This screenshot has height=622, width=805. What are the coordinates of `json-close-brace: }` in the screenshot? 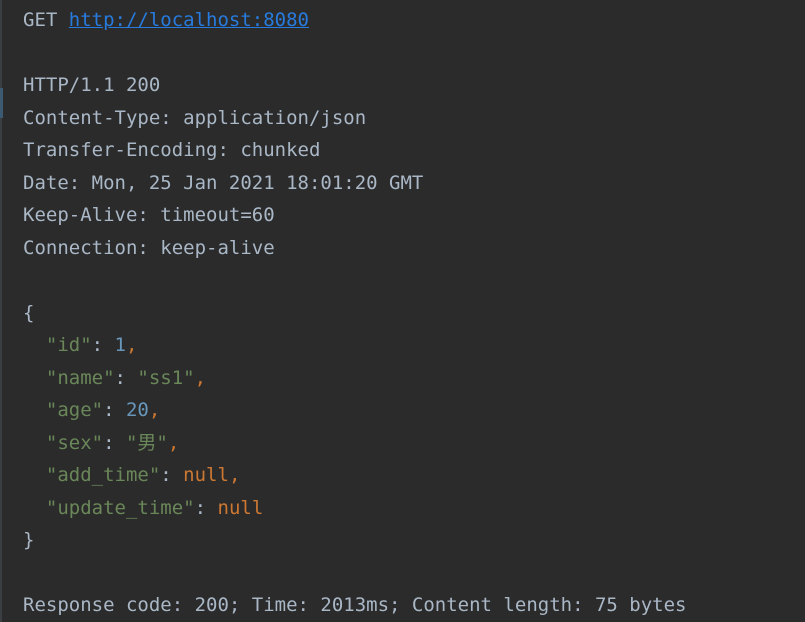 It's located at (29, 540).